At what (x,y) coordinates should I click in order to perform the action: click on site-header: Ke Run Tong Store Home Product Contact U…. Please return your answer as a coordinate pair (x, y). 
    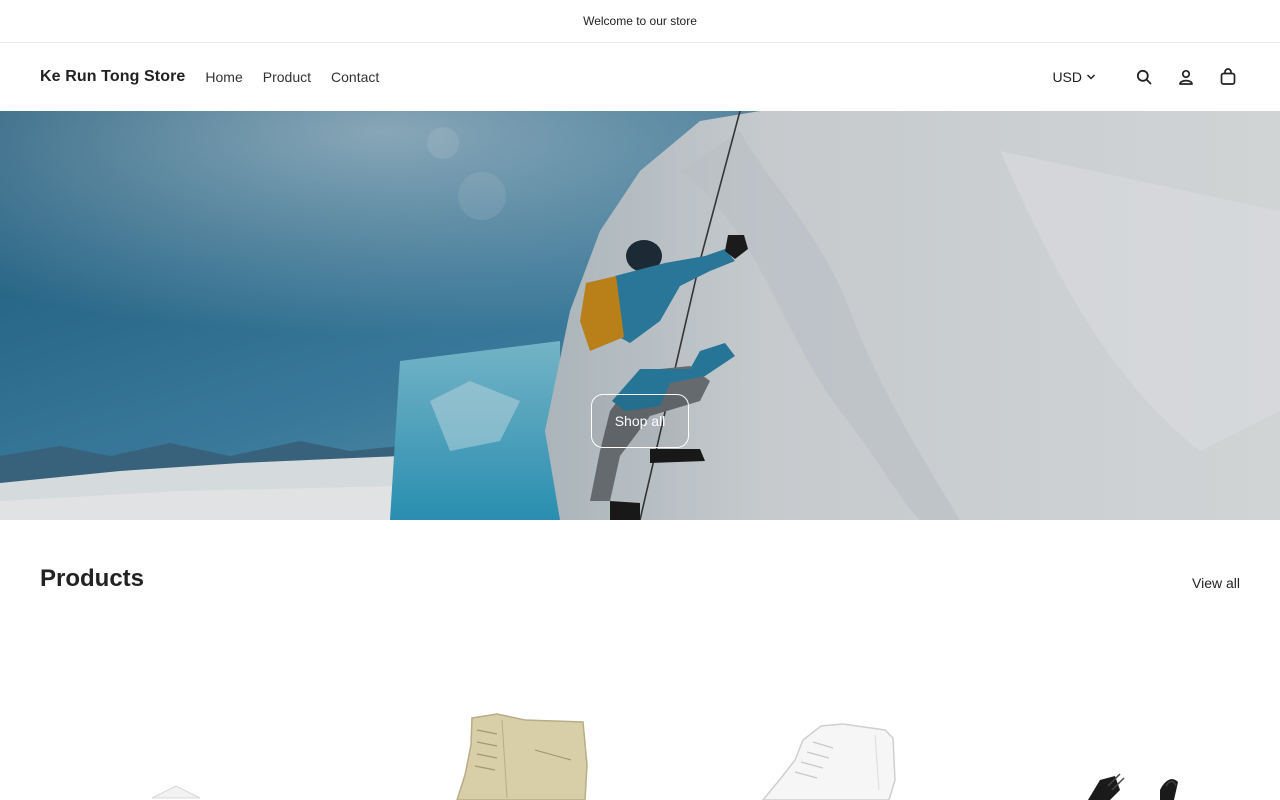
    Looking at the image, I should click on (640, 77).